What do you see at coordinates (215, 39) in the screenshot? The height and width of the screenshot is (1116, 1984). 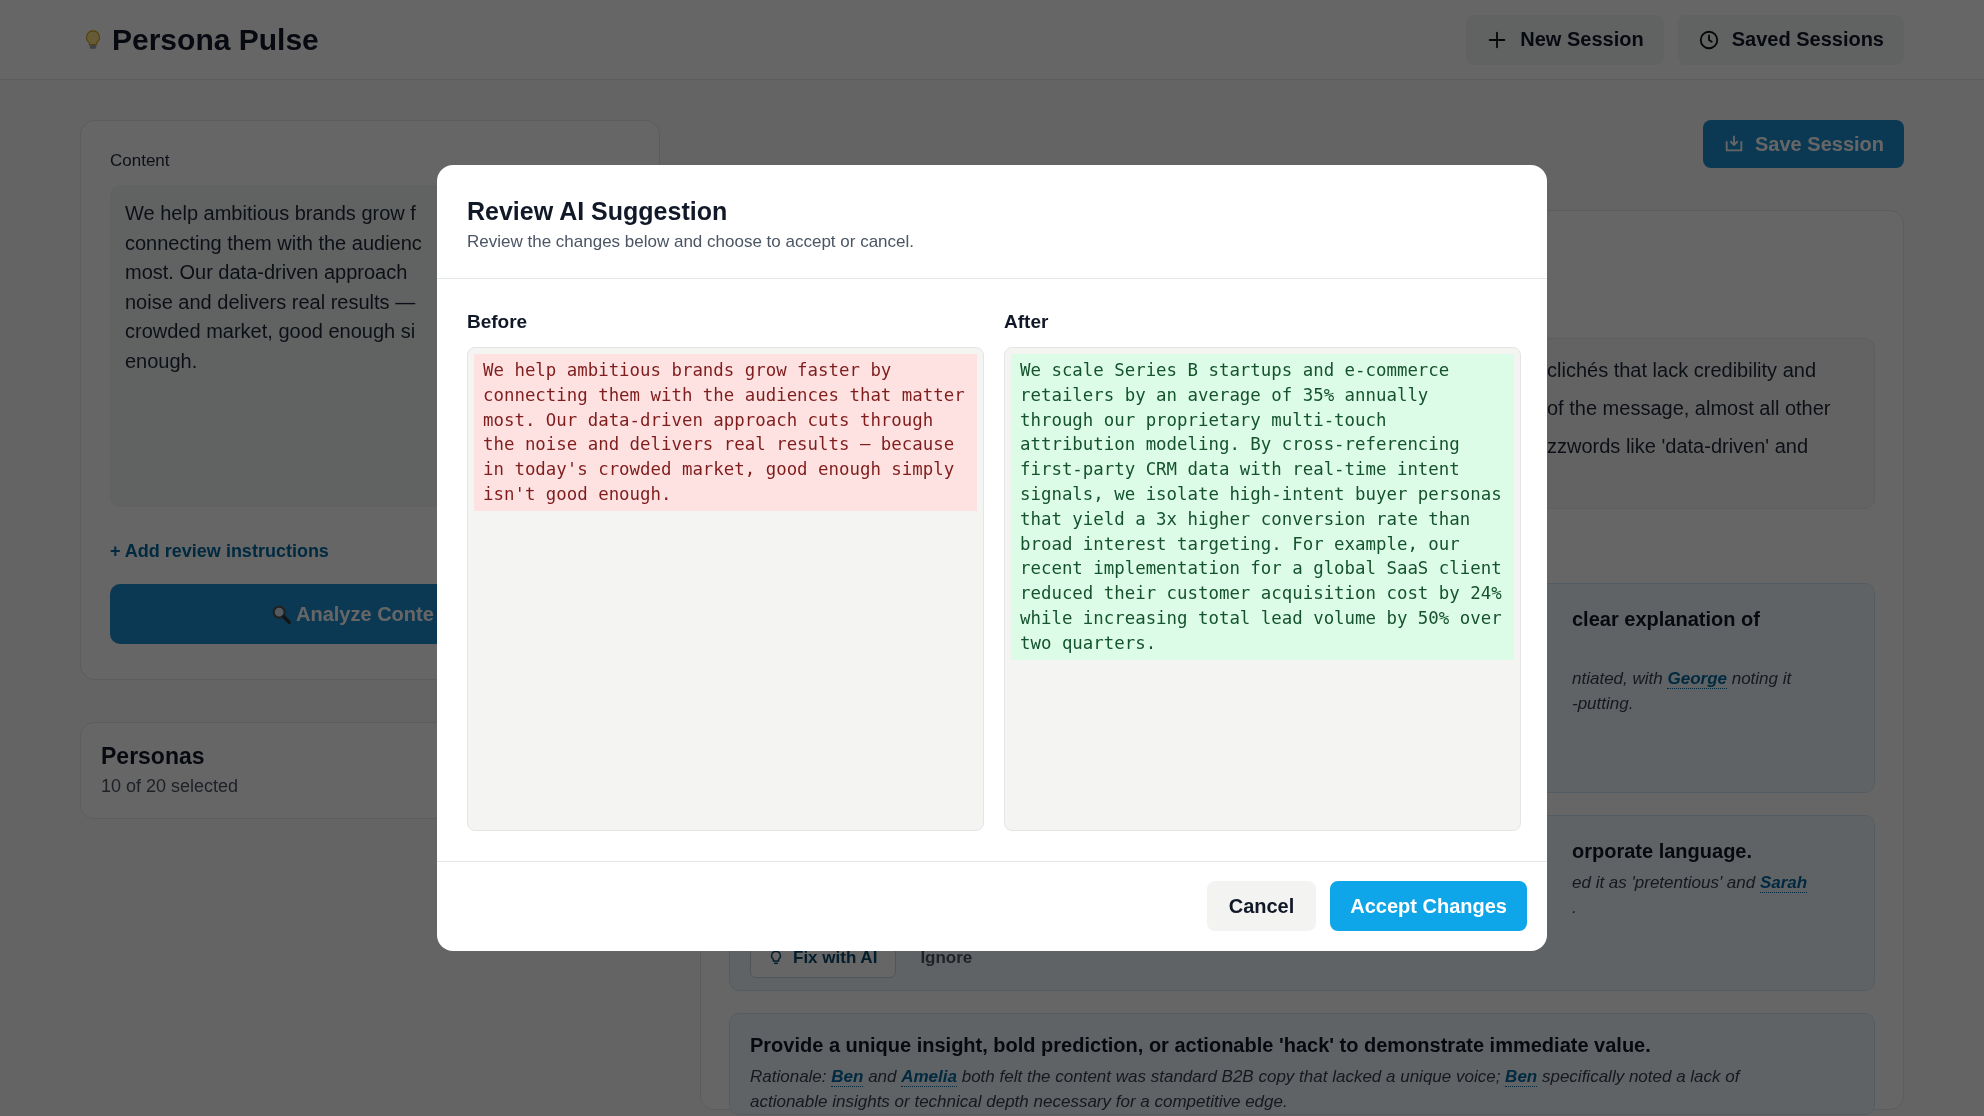 I see `app-title: Persona Pulse` at bounding box center [215, 39].